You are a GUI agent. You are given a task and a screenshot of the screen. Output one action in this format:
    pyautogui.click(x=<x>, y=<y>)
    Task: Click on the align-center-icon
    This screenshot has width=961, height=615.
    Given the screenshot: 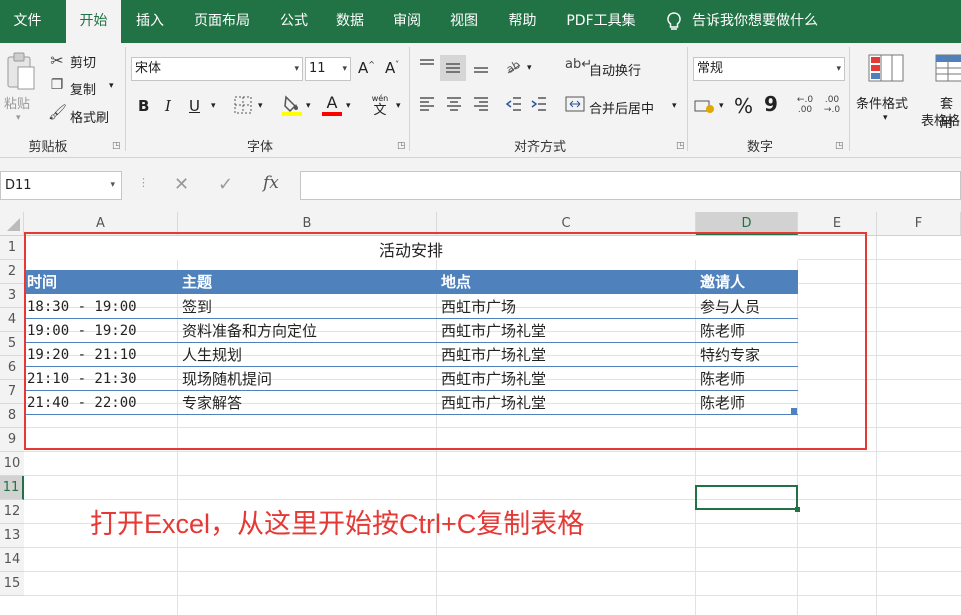 What is the action you would take?
    pyautogui.click(x=454, y=106)
    